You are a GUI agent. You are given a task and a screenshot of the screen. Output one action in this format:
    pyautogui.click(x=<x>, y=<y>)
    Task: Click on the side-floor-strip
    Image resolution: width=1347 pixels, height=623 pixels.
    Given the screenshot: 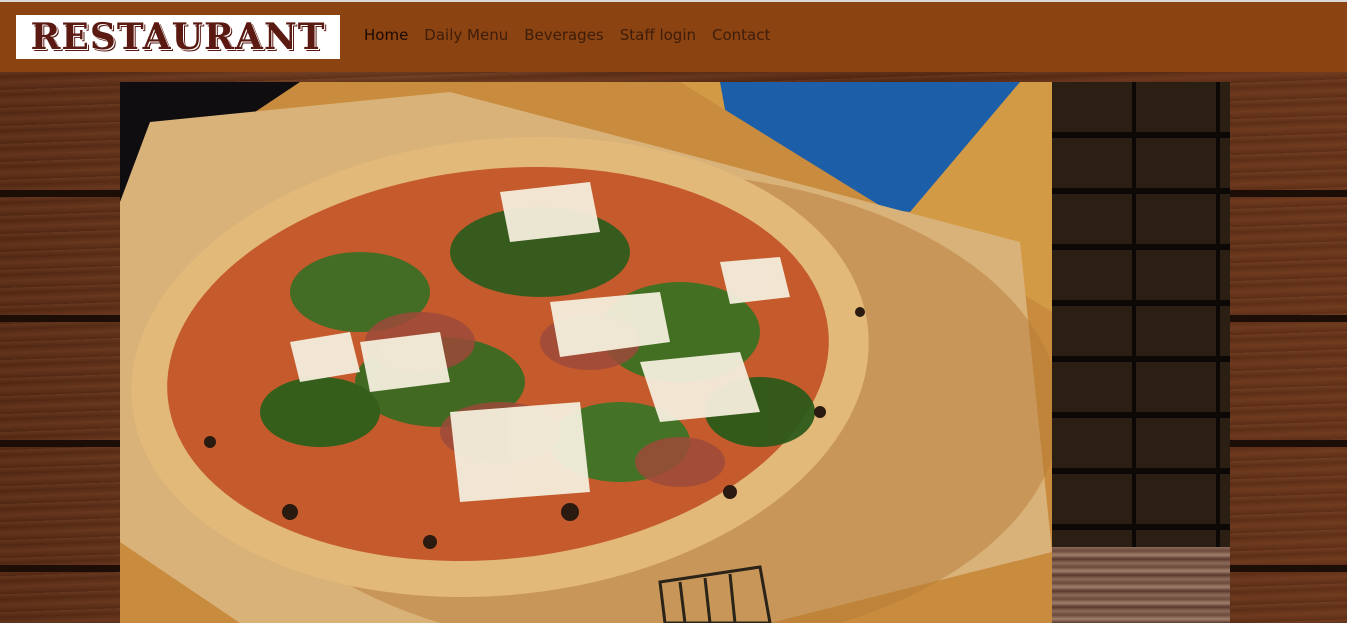 What is the action you would take?
    pyautogui.click(x=1141, y=585)
    